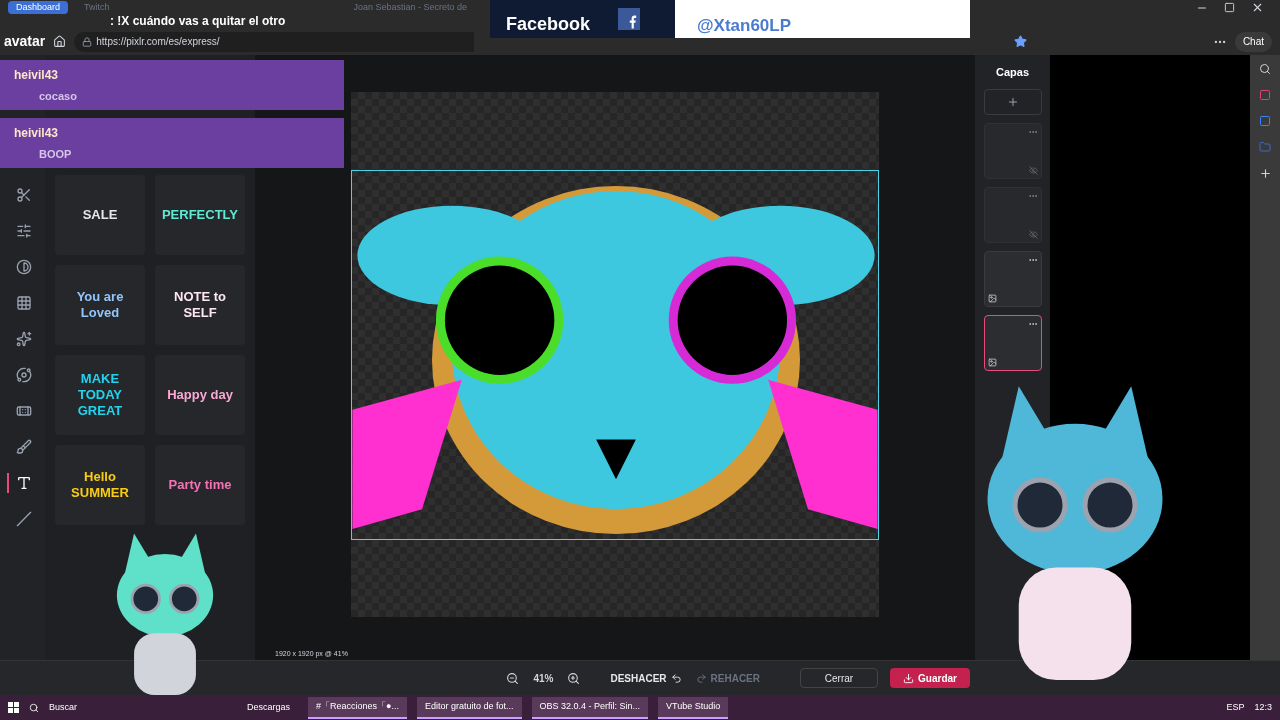 This screenshot has height=720, width=1280. I want to click on chat-overlay-line: : !X cuándo vas a quitar el otro, so click(198, 21).